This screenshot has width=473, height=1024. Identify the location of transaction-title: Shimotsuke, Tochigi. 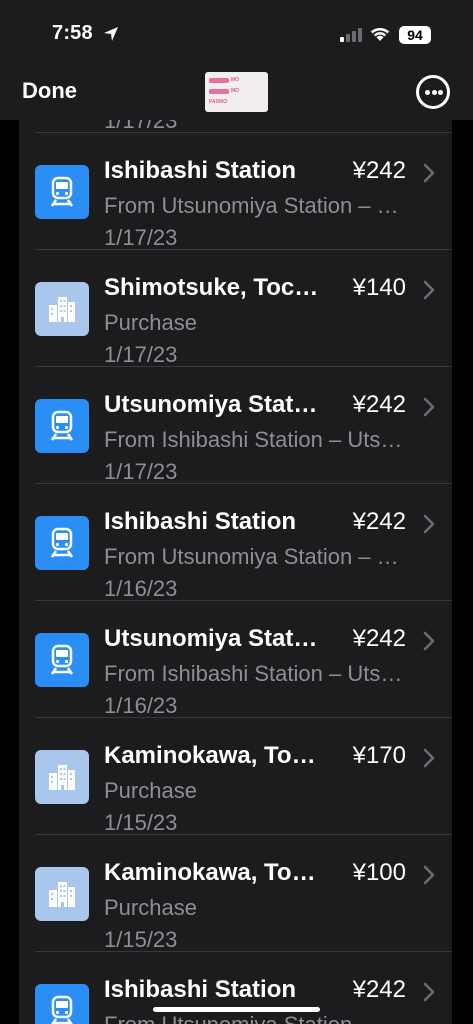
(214, 287).